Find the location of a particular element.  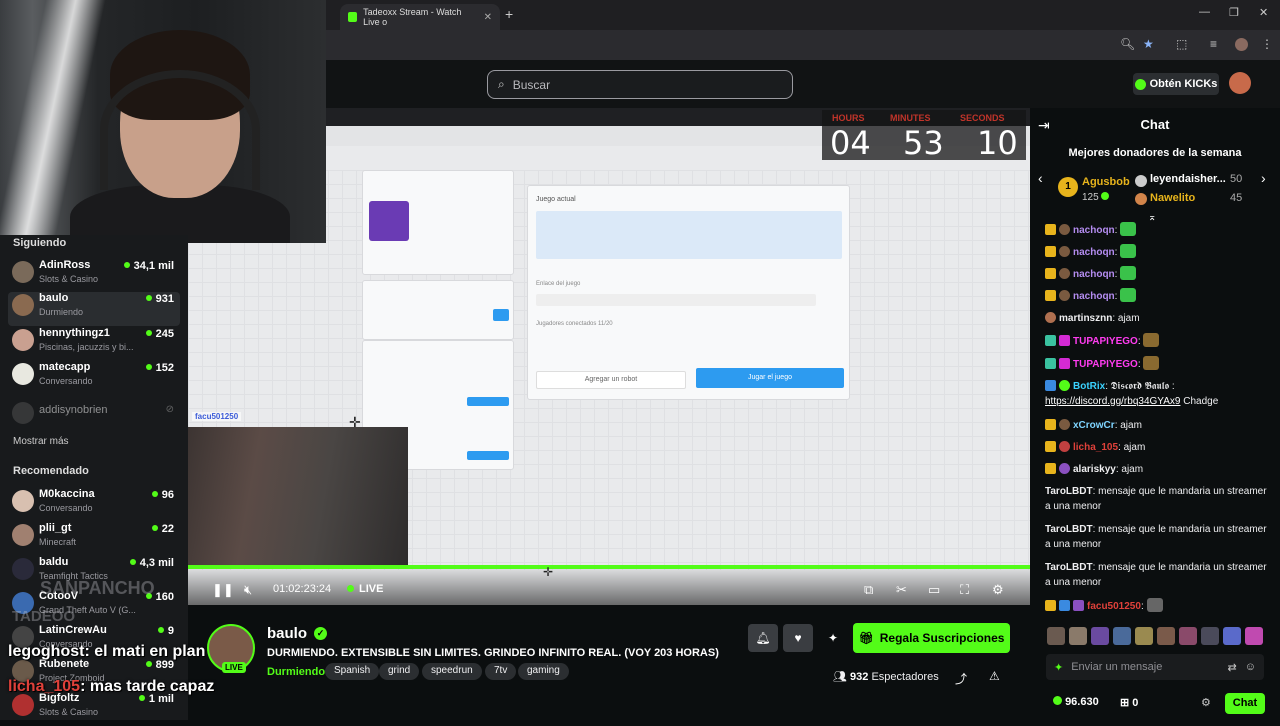

profile-avatar is located at coordinates (1241, 44).